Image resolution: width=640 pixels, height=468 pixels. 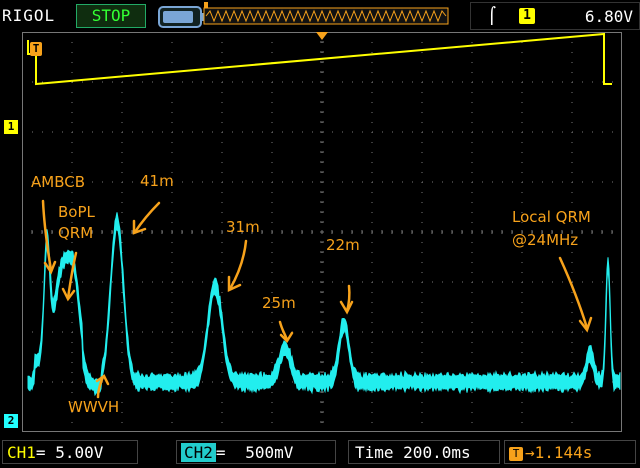 I want to click on rising-edge-icon: ⌠, so click(x=492, y=15).